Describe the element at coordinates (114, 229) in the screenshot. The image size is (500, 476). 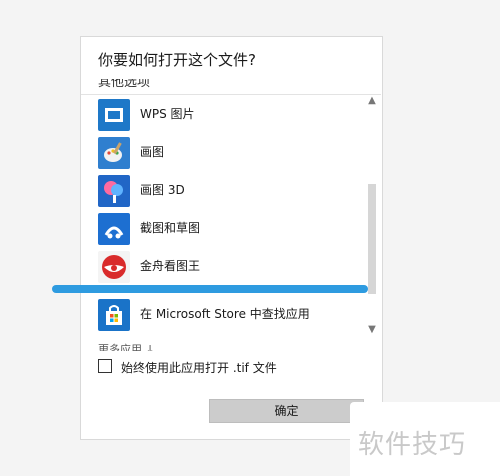
I see `snip-sketch-icon` at that location.